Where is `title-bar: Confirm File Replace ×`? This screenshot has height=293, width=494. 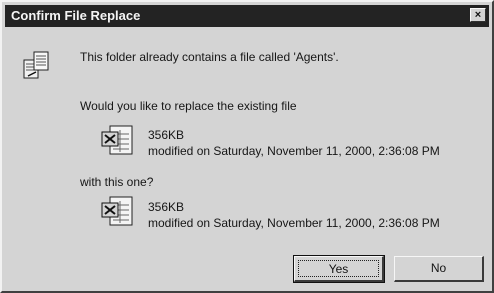
title-bar: Confirm File Replace × is located at coordinates (247, 16).